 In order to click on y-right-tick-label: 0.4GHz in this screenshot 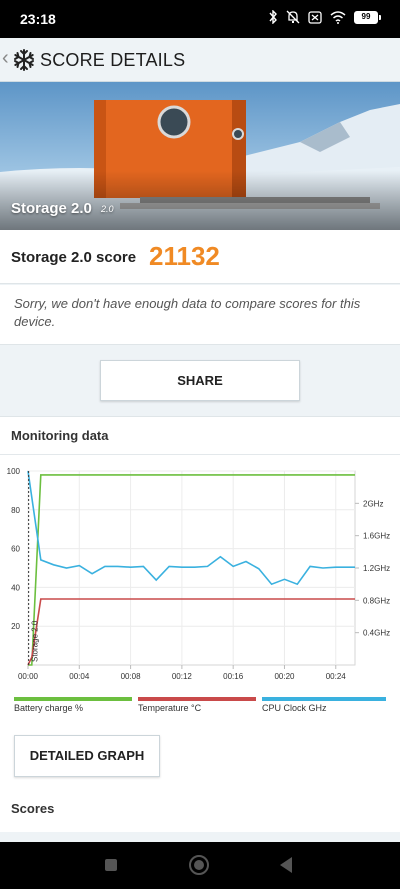, I will do `click(376, 633)`.